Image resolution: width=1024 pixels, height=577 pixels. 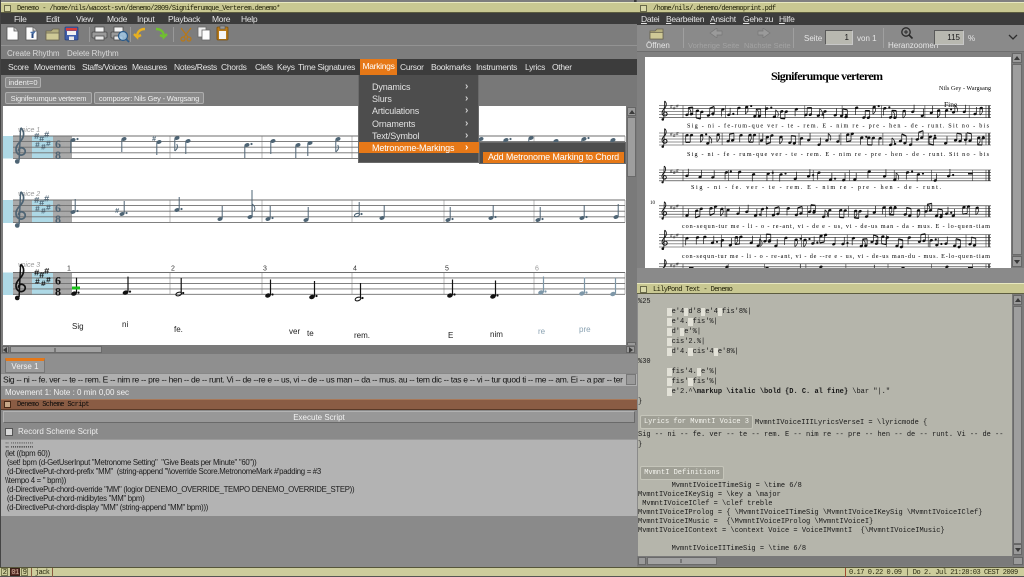 What do you see at coordinates (265, 269) in the screenshot?
I see `svg-text: 3` at bounding box center [265, 269].